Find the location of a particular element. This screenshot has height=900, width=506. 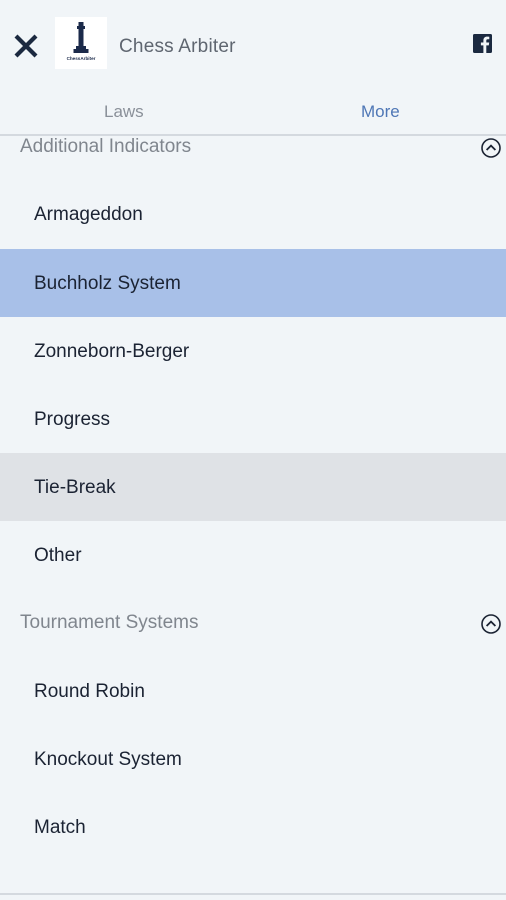

section-header-additional-indicators: Additional Indicators is located at coordinates (253, 153).